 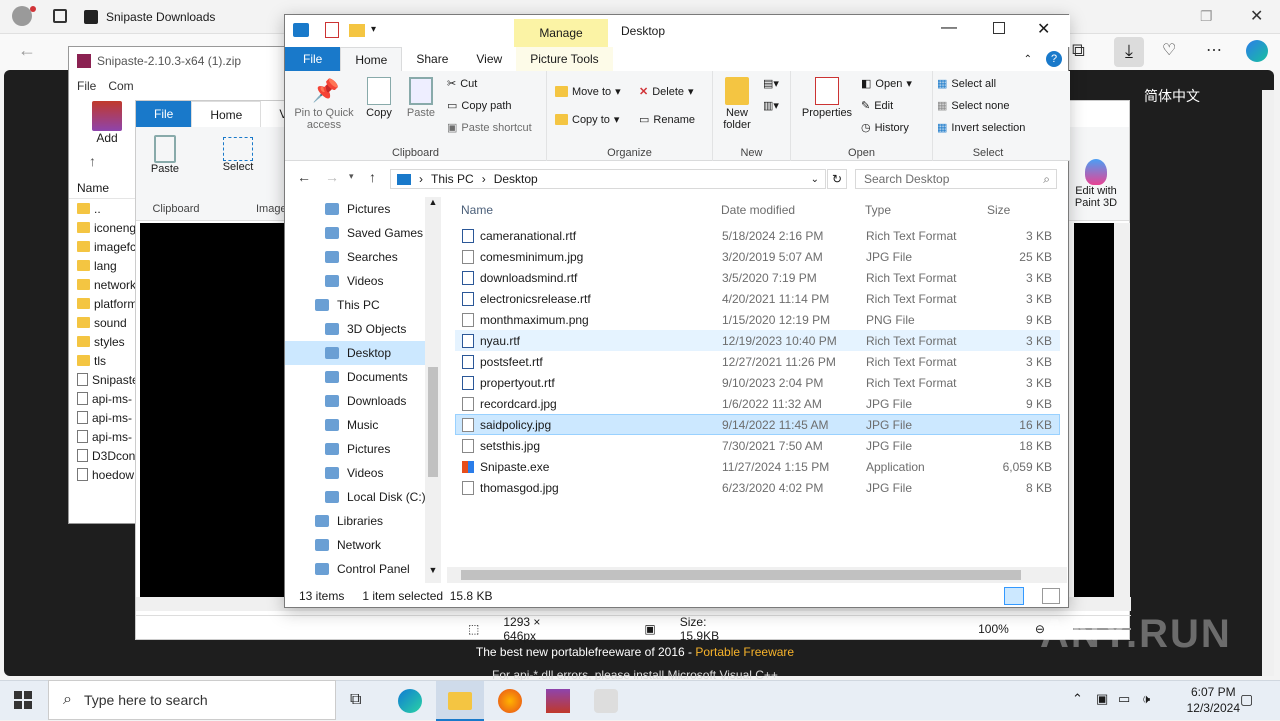 What do you see at coordinates (981, 128) in the screenshot?
I see `invert-selection-button: ▦ Invert selection` at bounding box center [981, 128].